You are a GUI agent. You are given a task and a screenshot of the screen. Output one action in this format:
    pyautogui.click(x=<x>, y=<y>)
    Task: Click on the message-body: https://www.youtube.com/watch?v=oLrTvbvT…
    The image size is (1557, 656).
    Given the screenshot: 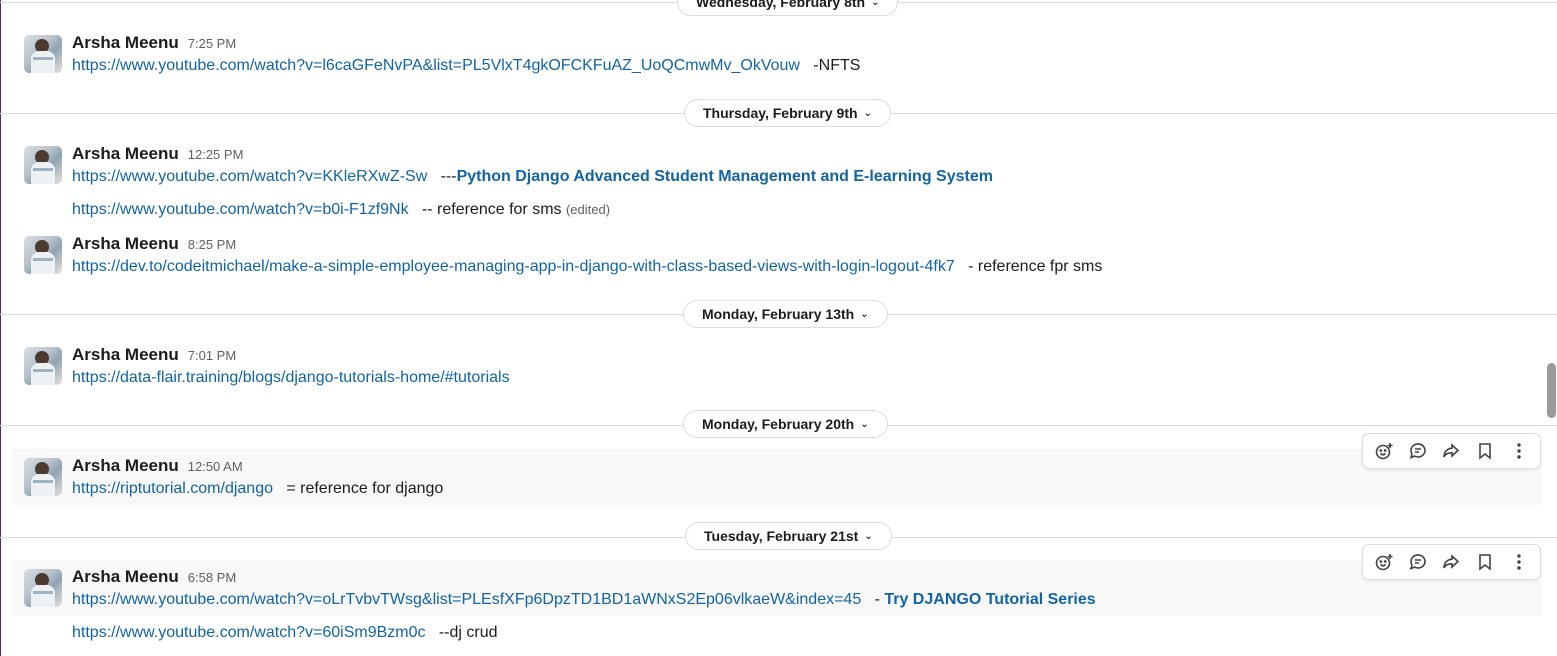 What is the action you would take?
    pyautogui.click(x=584, y=600)
    